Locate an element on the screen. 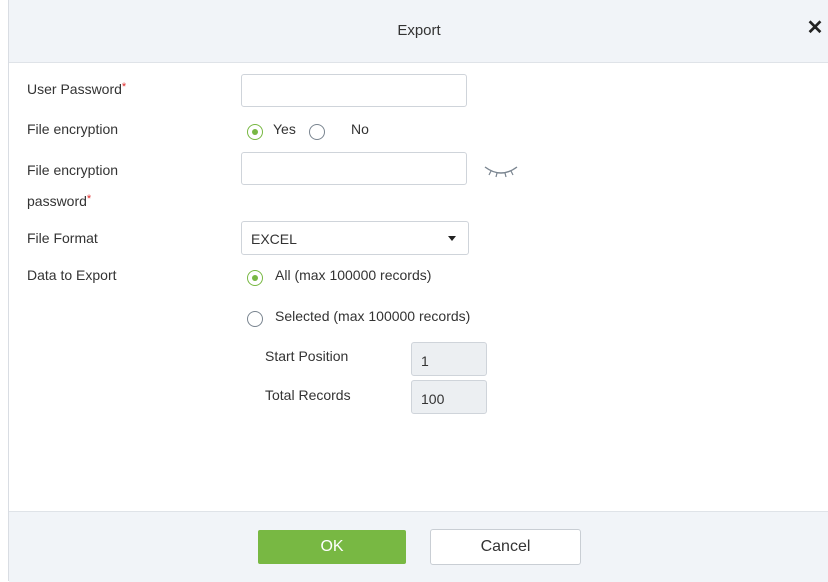  file-encryption-password-label-line1: File encryption is located at coordinates (73, 170).